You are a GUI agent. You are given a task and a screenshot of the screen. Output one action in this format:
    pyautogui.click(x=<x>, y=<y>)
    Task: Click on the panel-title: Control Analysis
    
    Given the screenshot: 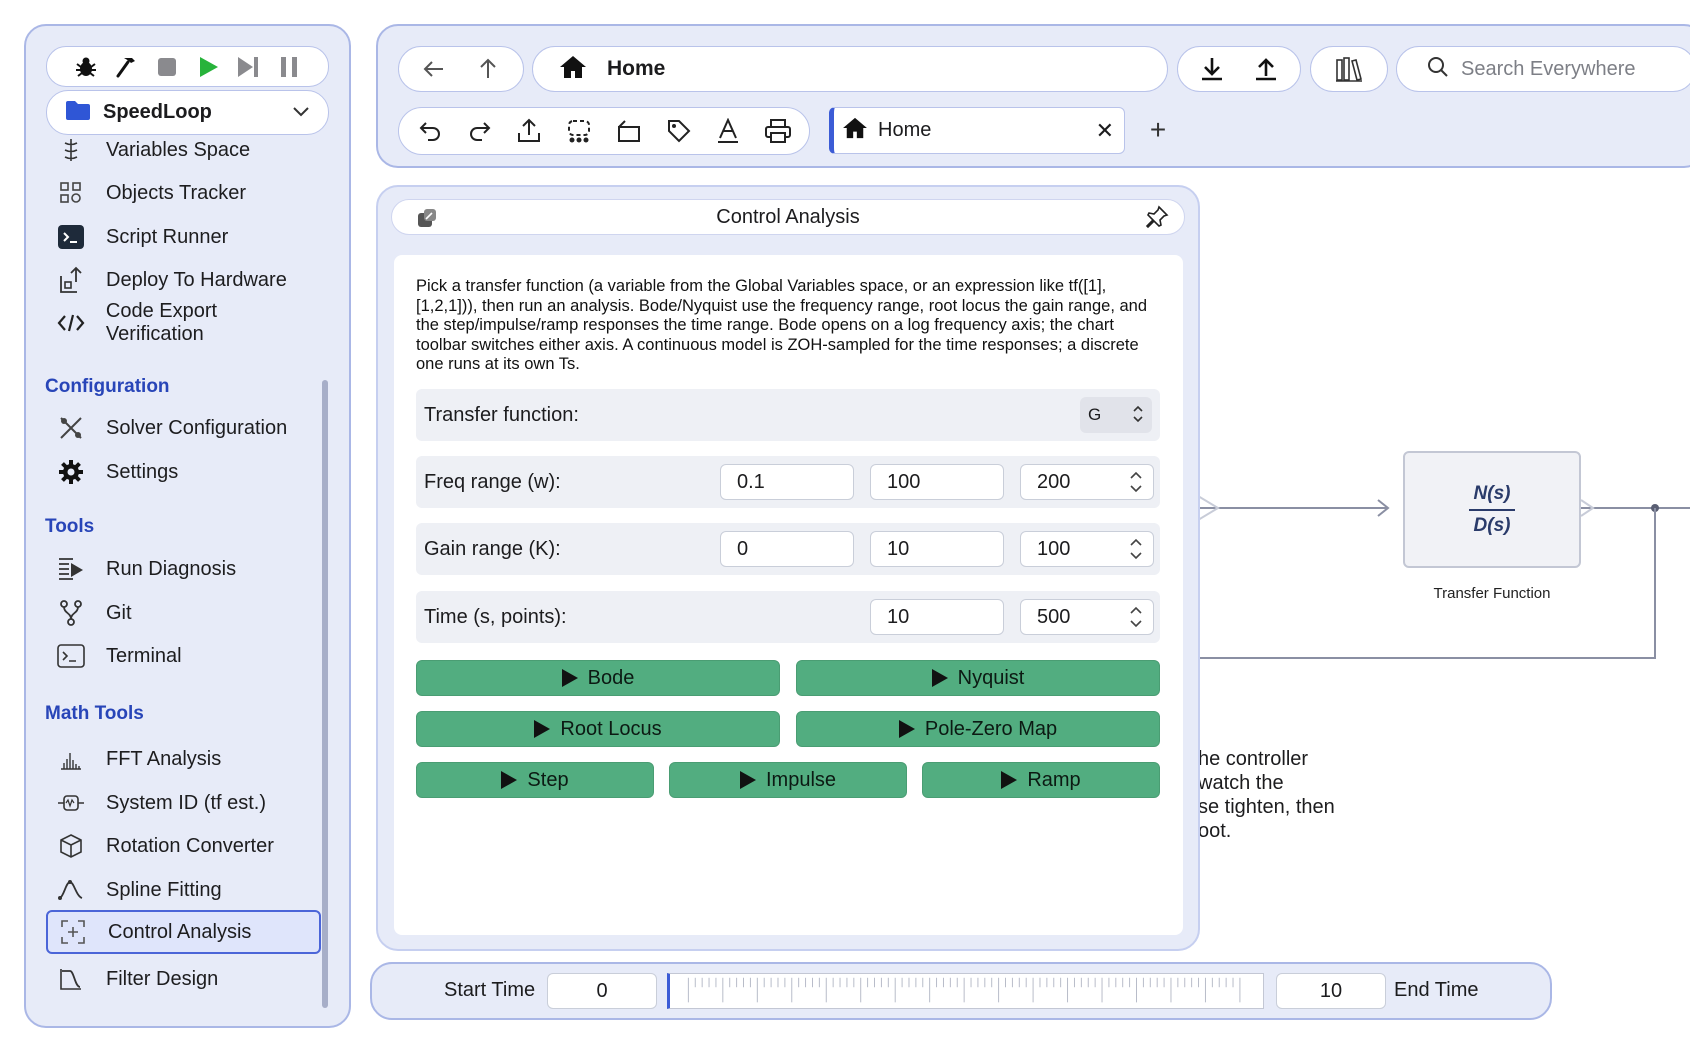 What is the action you would take?
    pyautogui.click(x=788, y=216)
    